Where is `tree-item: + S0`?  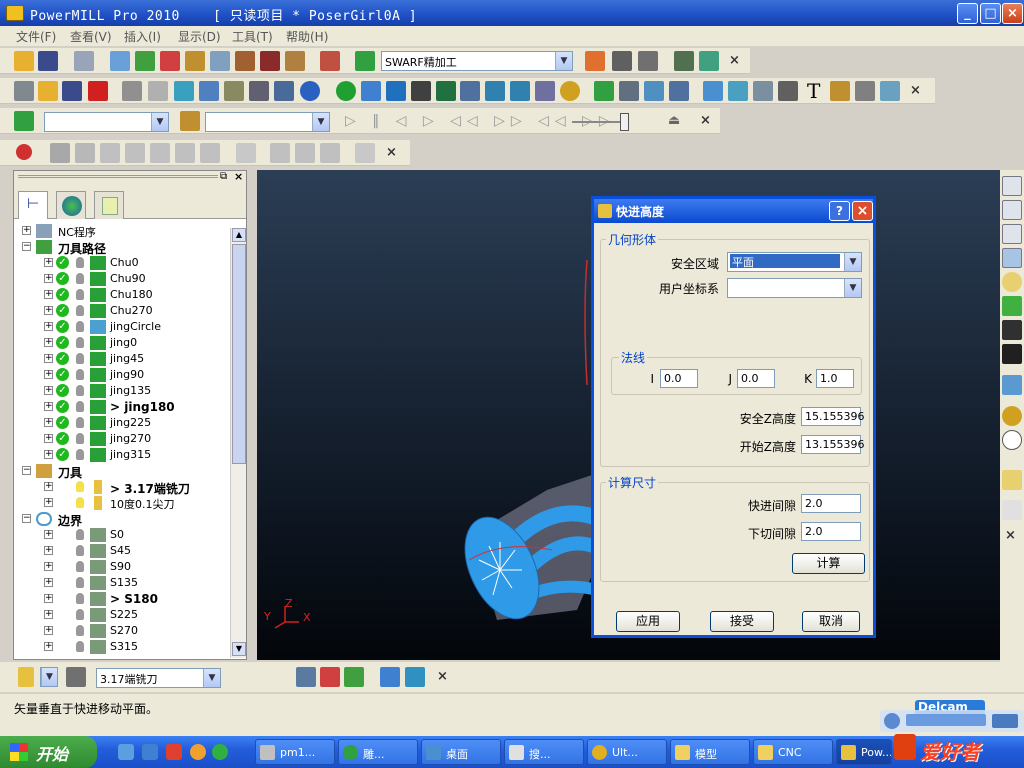
tree-item: + S0 is located at coordinates (123, 535).